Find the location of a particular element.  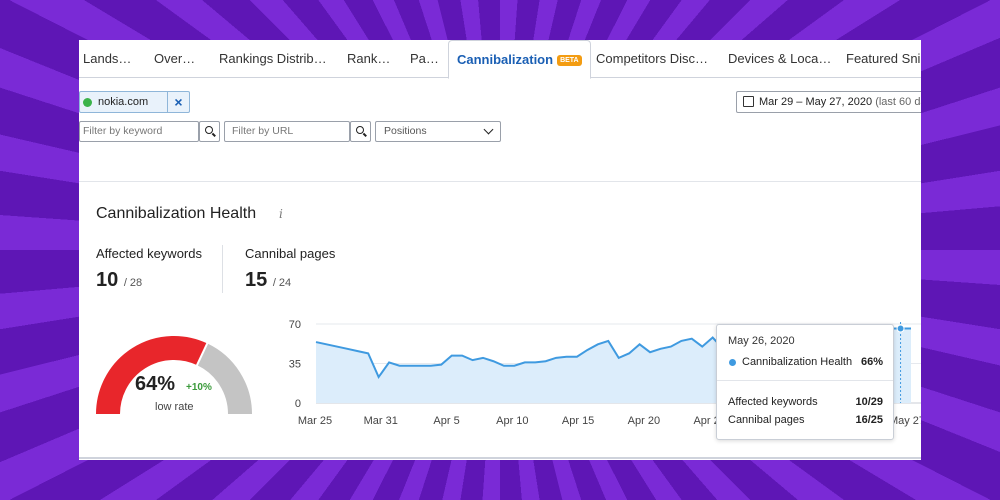

cannibal-pages-total: / 24 is located at coordinates (282, 283).